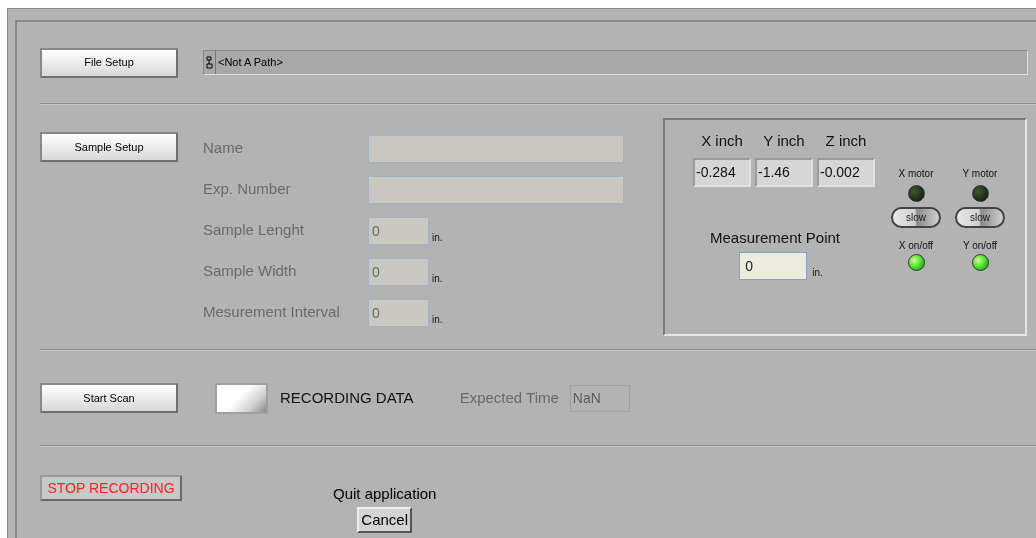 This screenshot has height=538, width=1036. What do you see at coordinates (784, 172) in the screenshot?
I see `axis-value-field: -1.46` at bounding box center [784, 172].